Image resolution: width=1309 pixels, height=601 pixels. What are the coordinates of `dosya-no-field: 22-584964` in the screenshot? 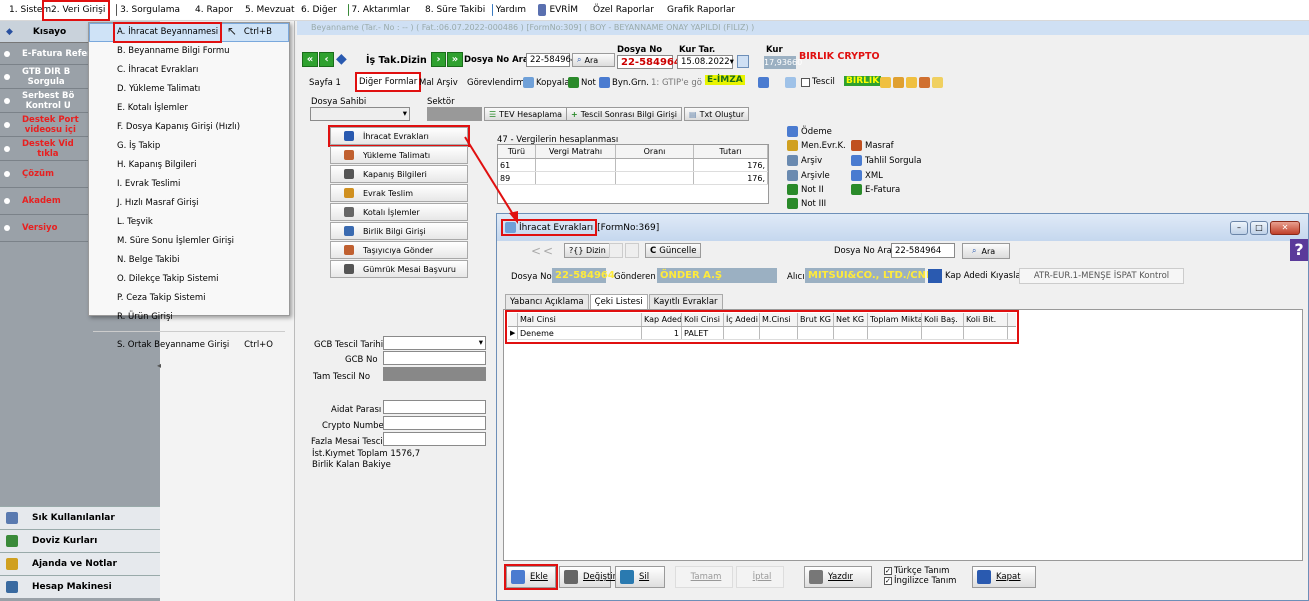 It's located at (649, 62).